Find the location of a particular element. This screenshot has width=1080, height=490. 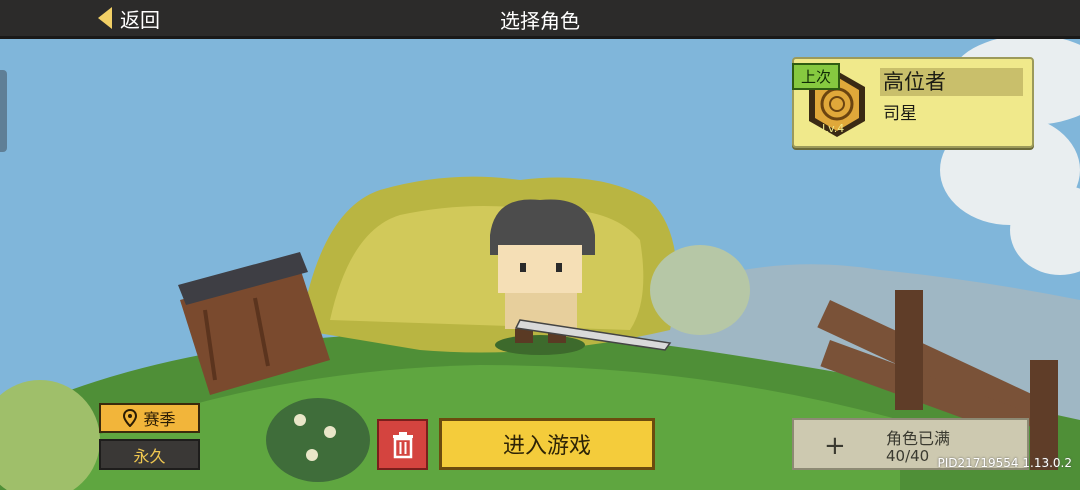

character-name: 高位者 is located at coordinates (951, 82).